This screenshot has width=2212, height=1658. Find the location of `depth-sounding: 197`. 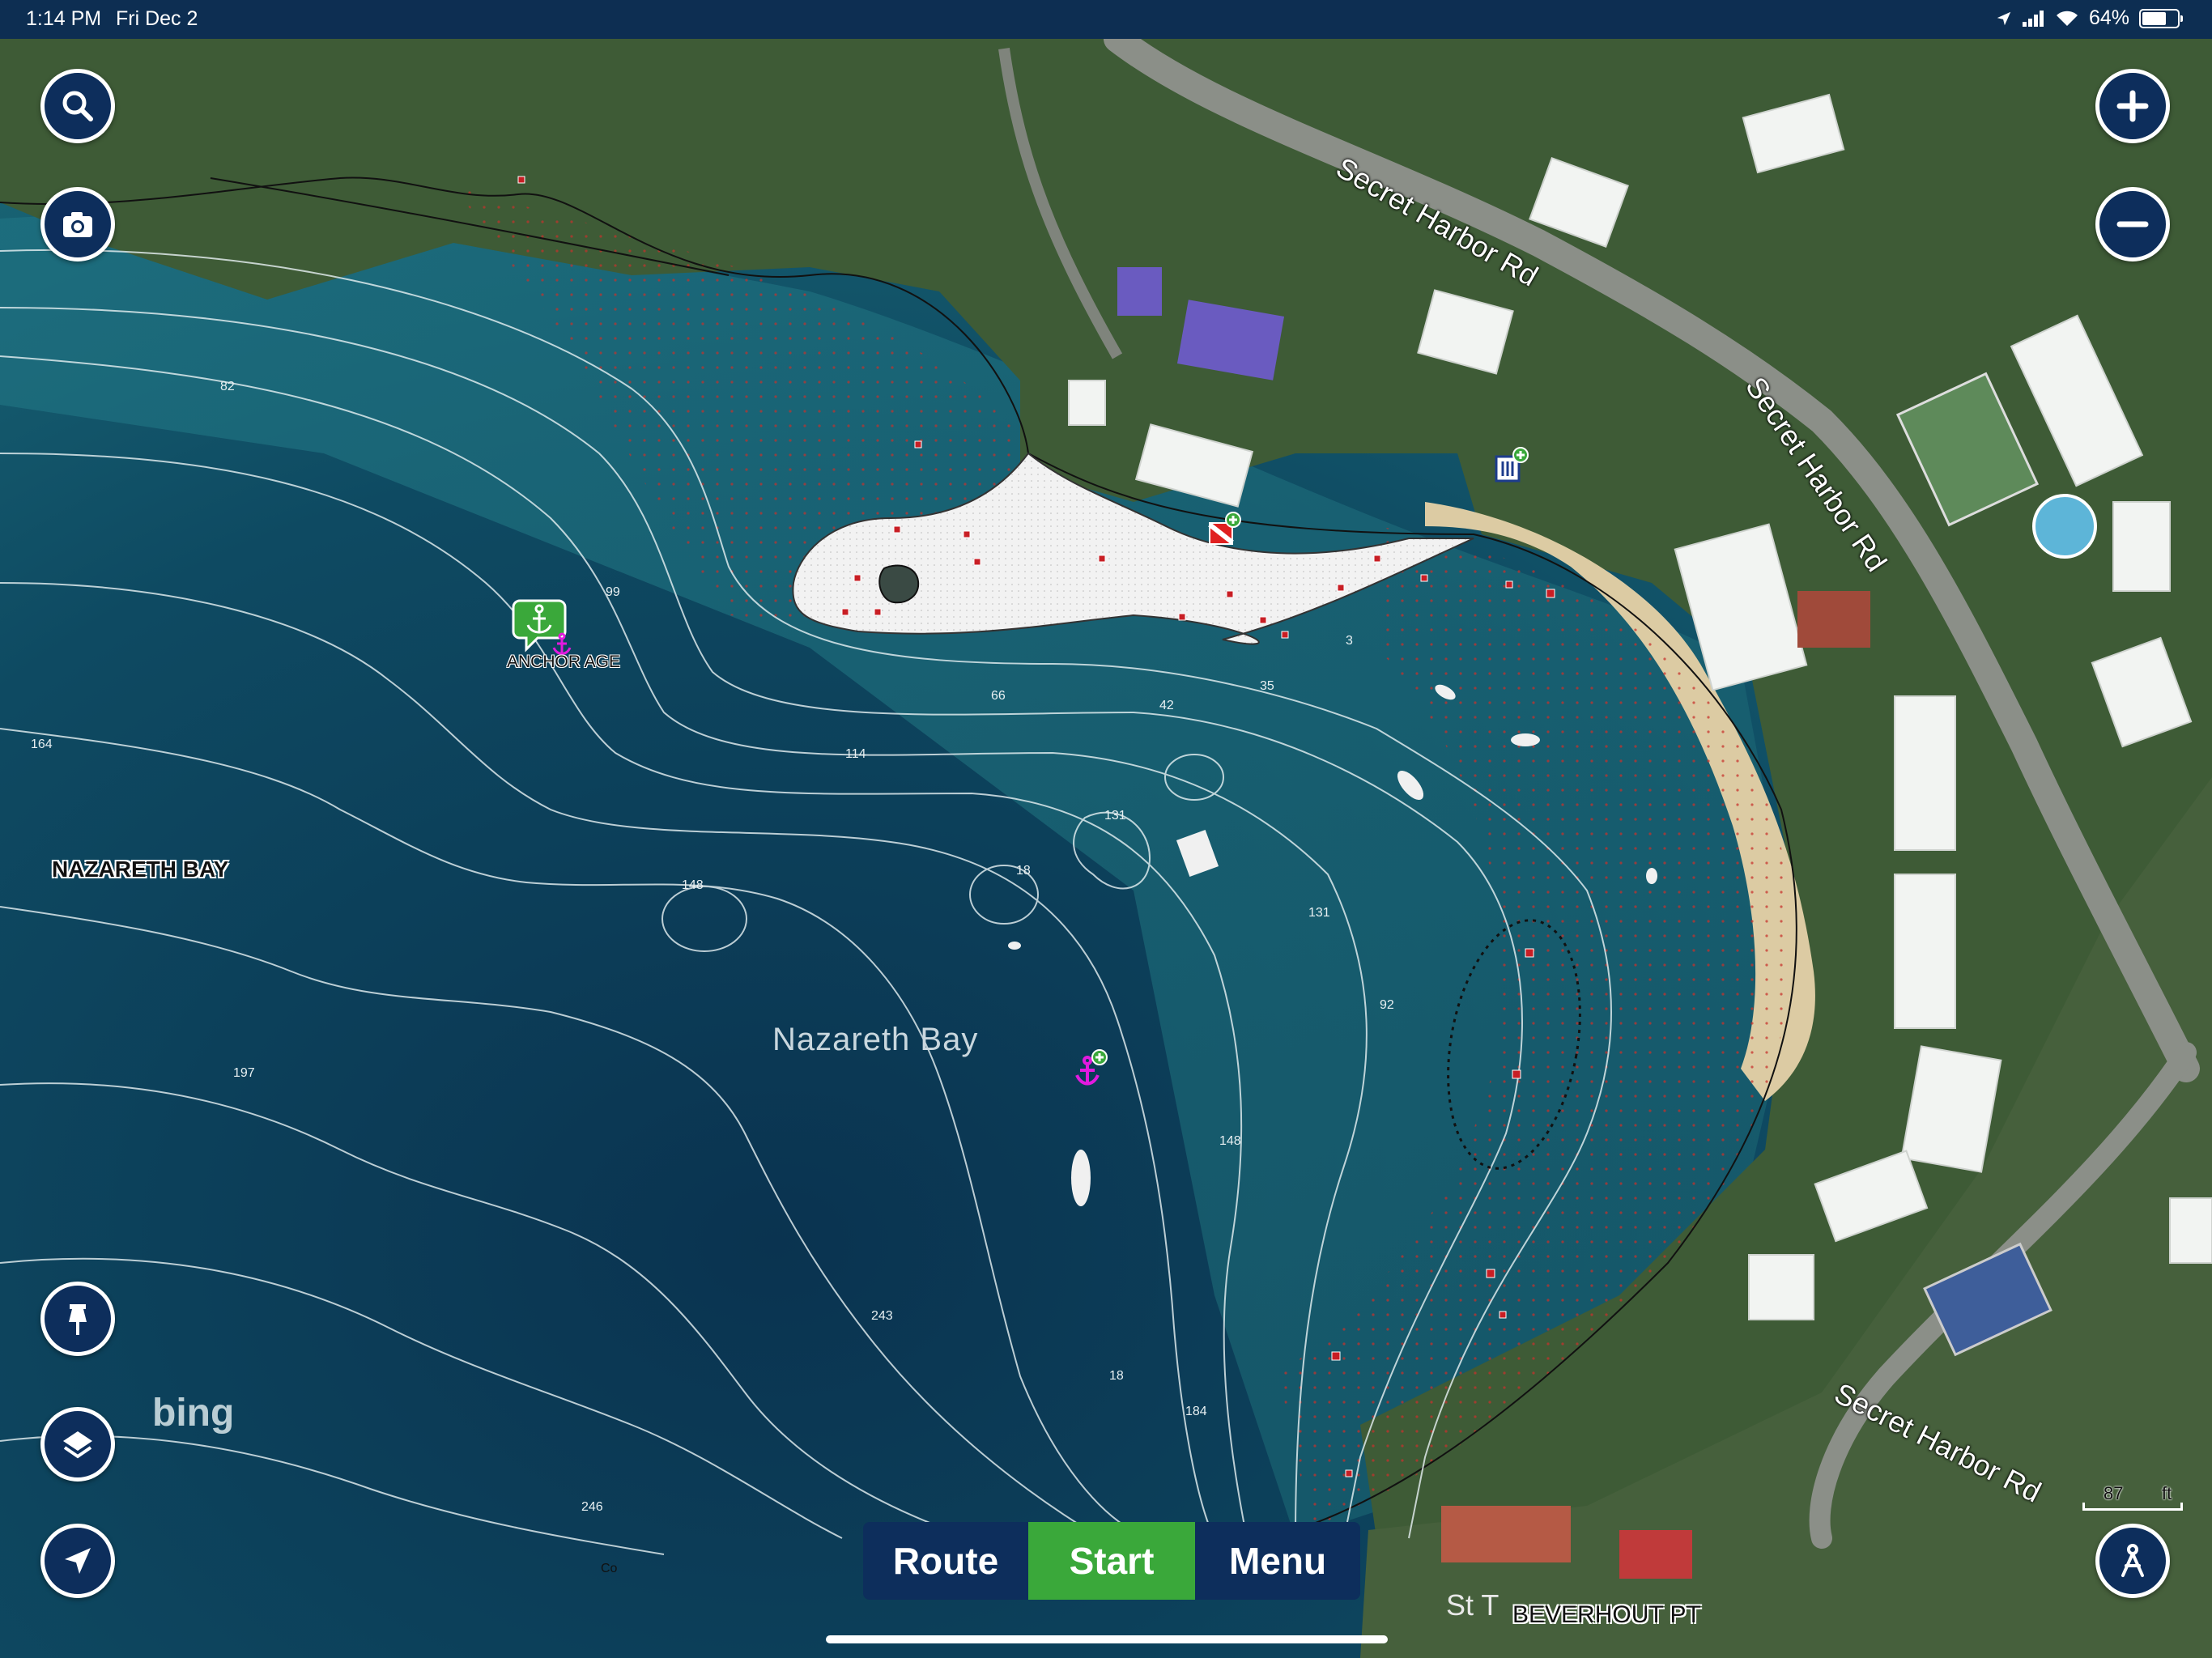

depth-sounding: 197 is located at coordinates (244, 1073).